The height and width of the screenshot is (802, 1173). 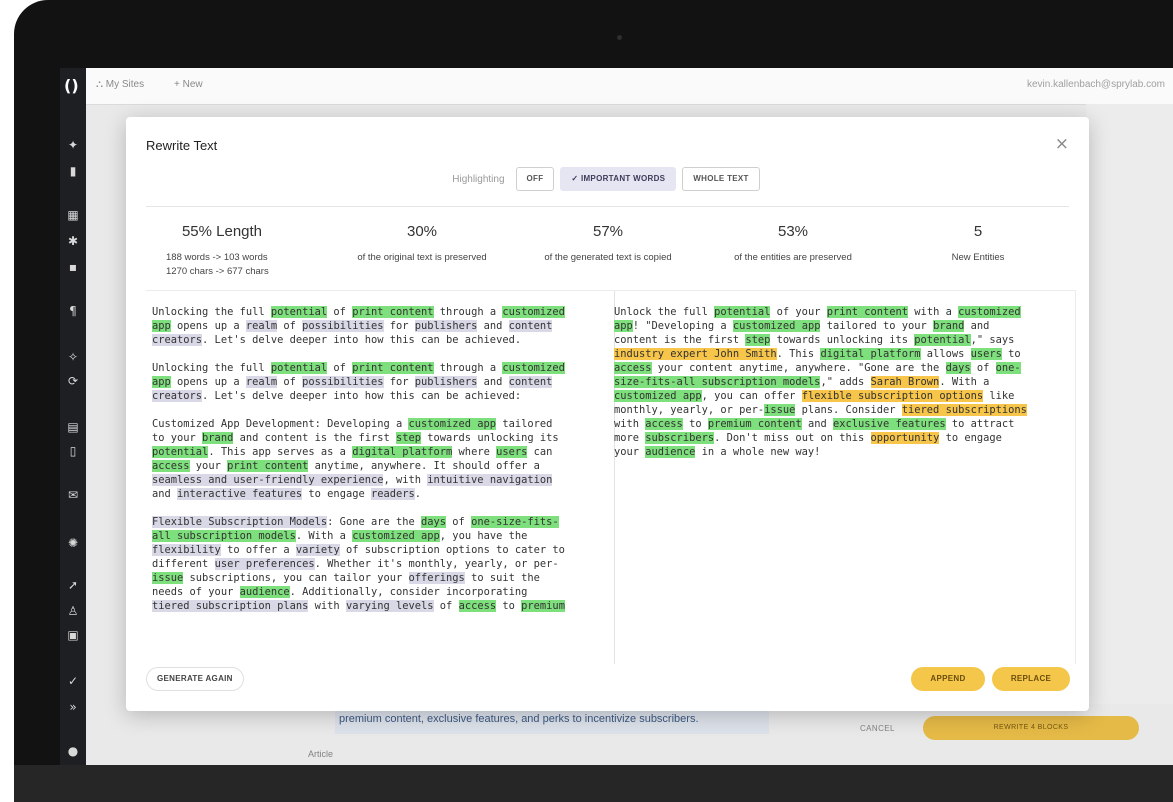 What do you see at coordinates (793, 231) in the screenshot?
I see `stat-value: 53%` at bounding box center [793, 231].